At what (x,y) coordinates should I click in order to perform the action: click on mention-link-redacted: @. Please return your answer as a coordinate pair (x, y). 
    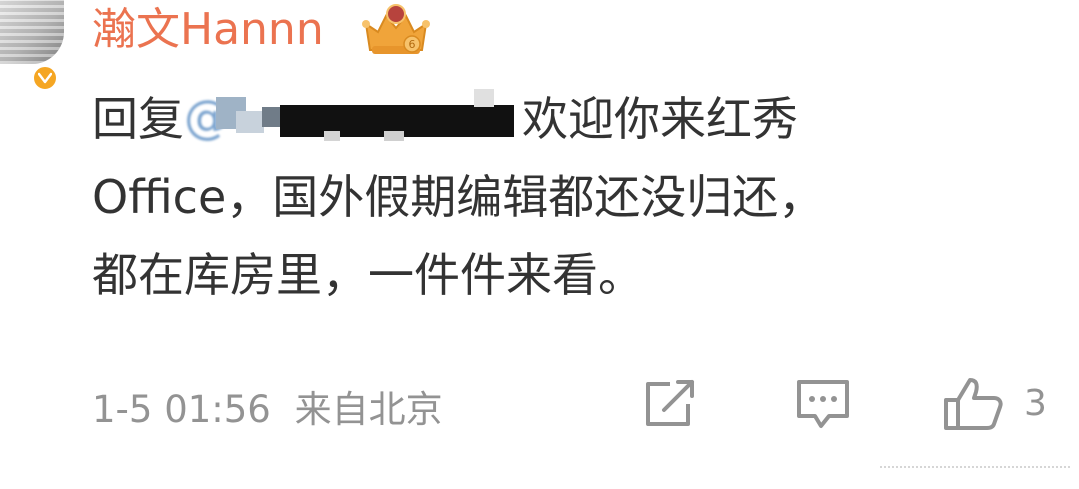
    Looking at the image, I should click on (352, 117).